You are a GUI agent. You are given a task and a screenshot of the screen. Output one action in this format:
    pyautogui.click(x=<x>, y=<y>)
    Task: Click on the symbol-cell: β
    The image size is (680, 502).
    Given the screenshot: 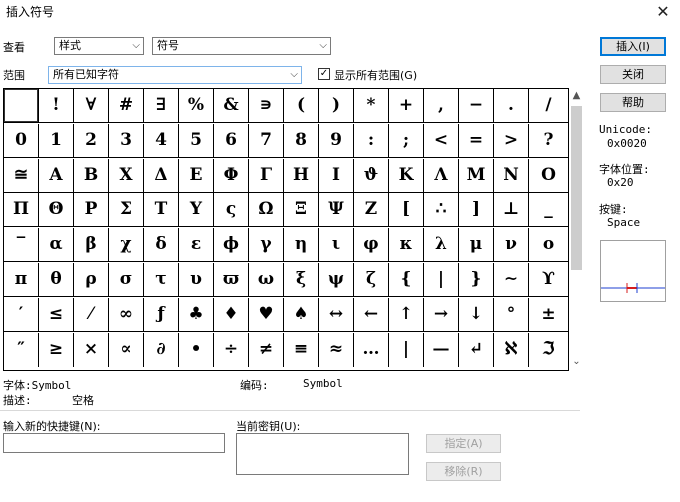 What is the action you would take?
    pyautogui.click(x=91, y=245)
    